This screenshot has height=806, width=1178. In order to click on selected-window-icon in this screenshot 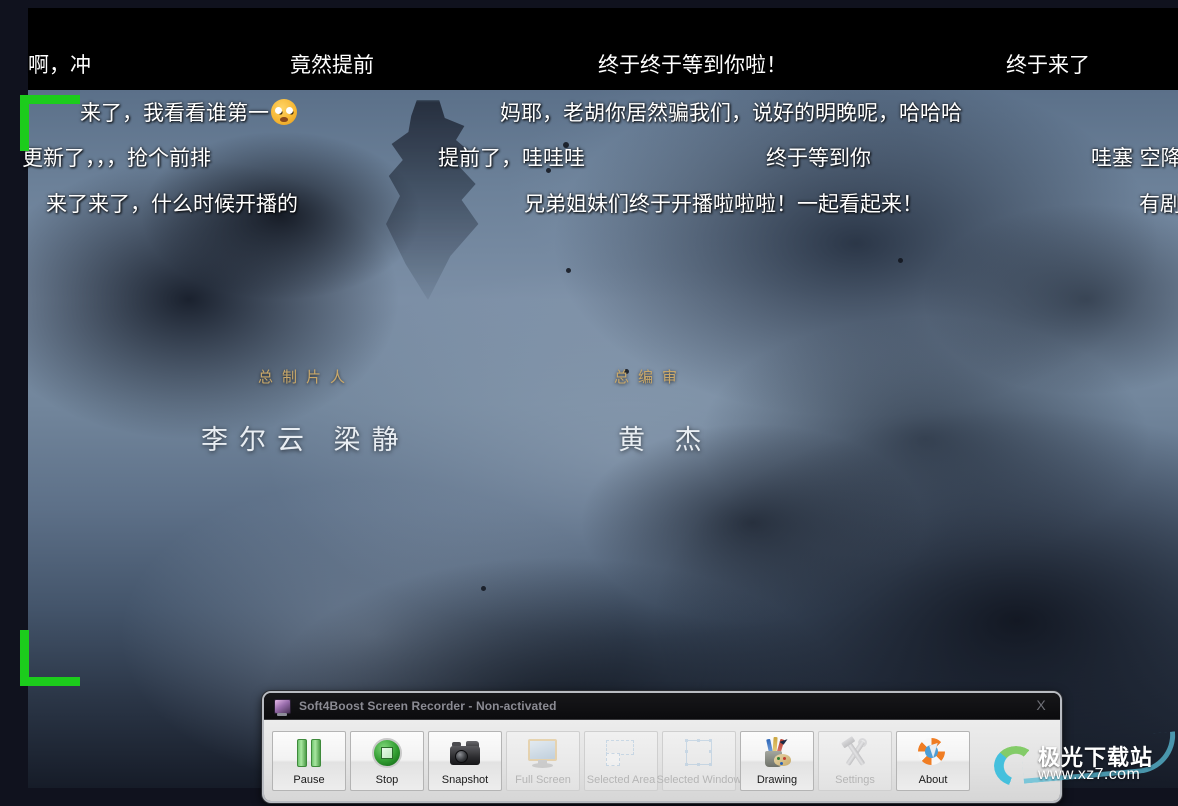, I will do `click(699, 753)`.